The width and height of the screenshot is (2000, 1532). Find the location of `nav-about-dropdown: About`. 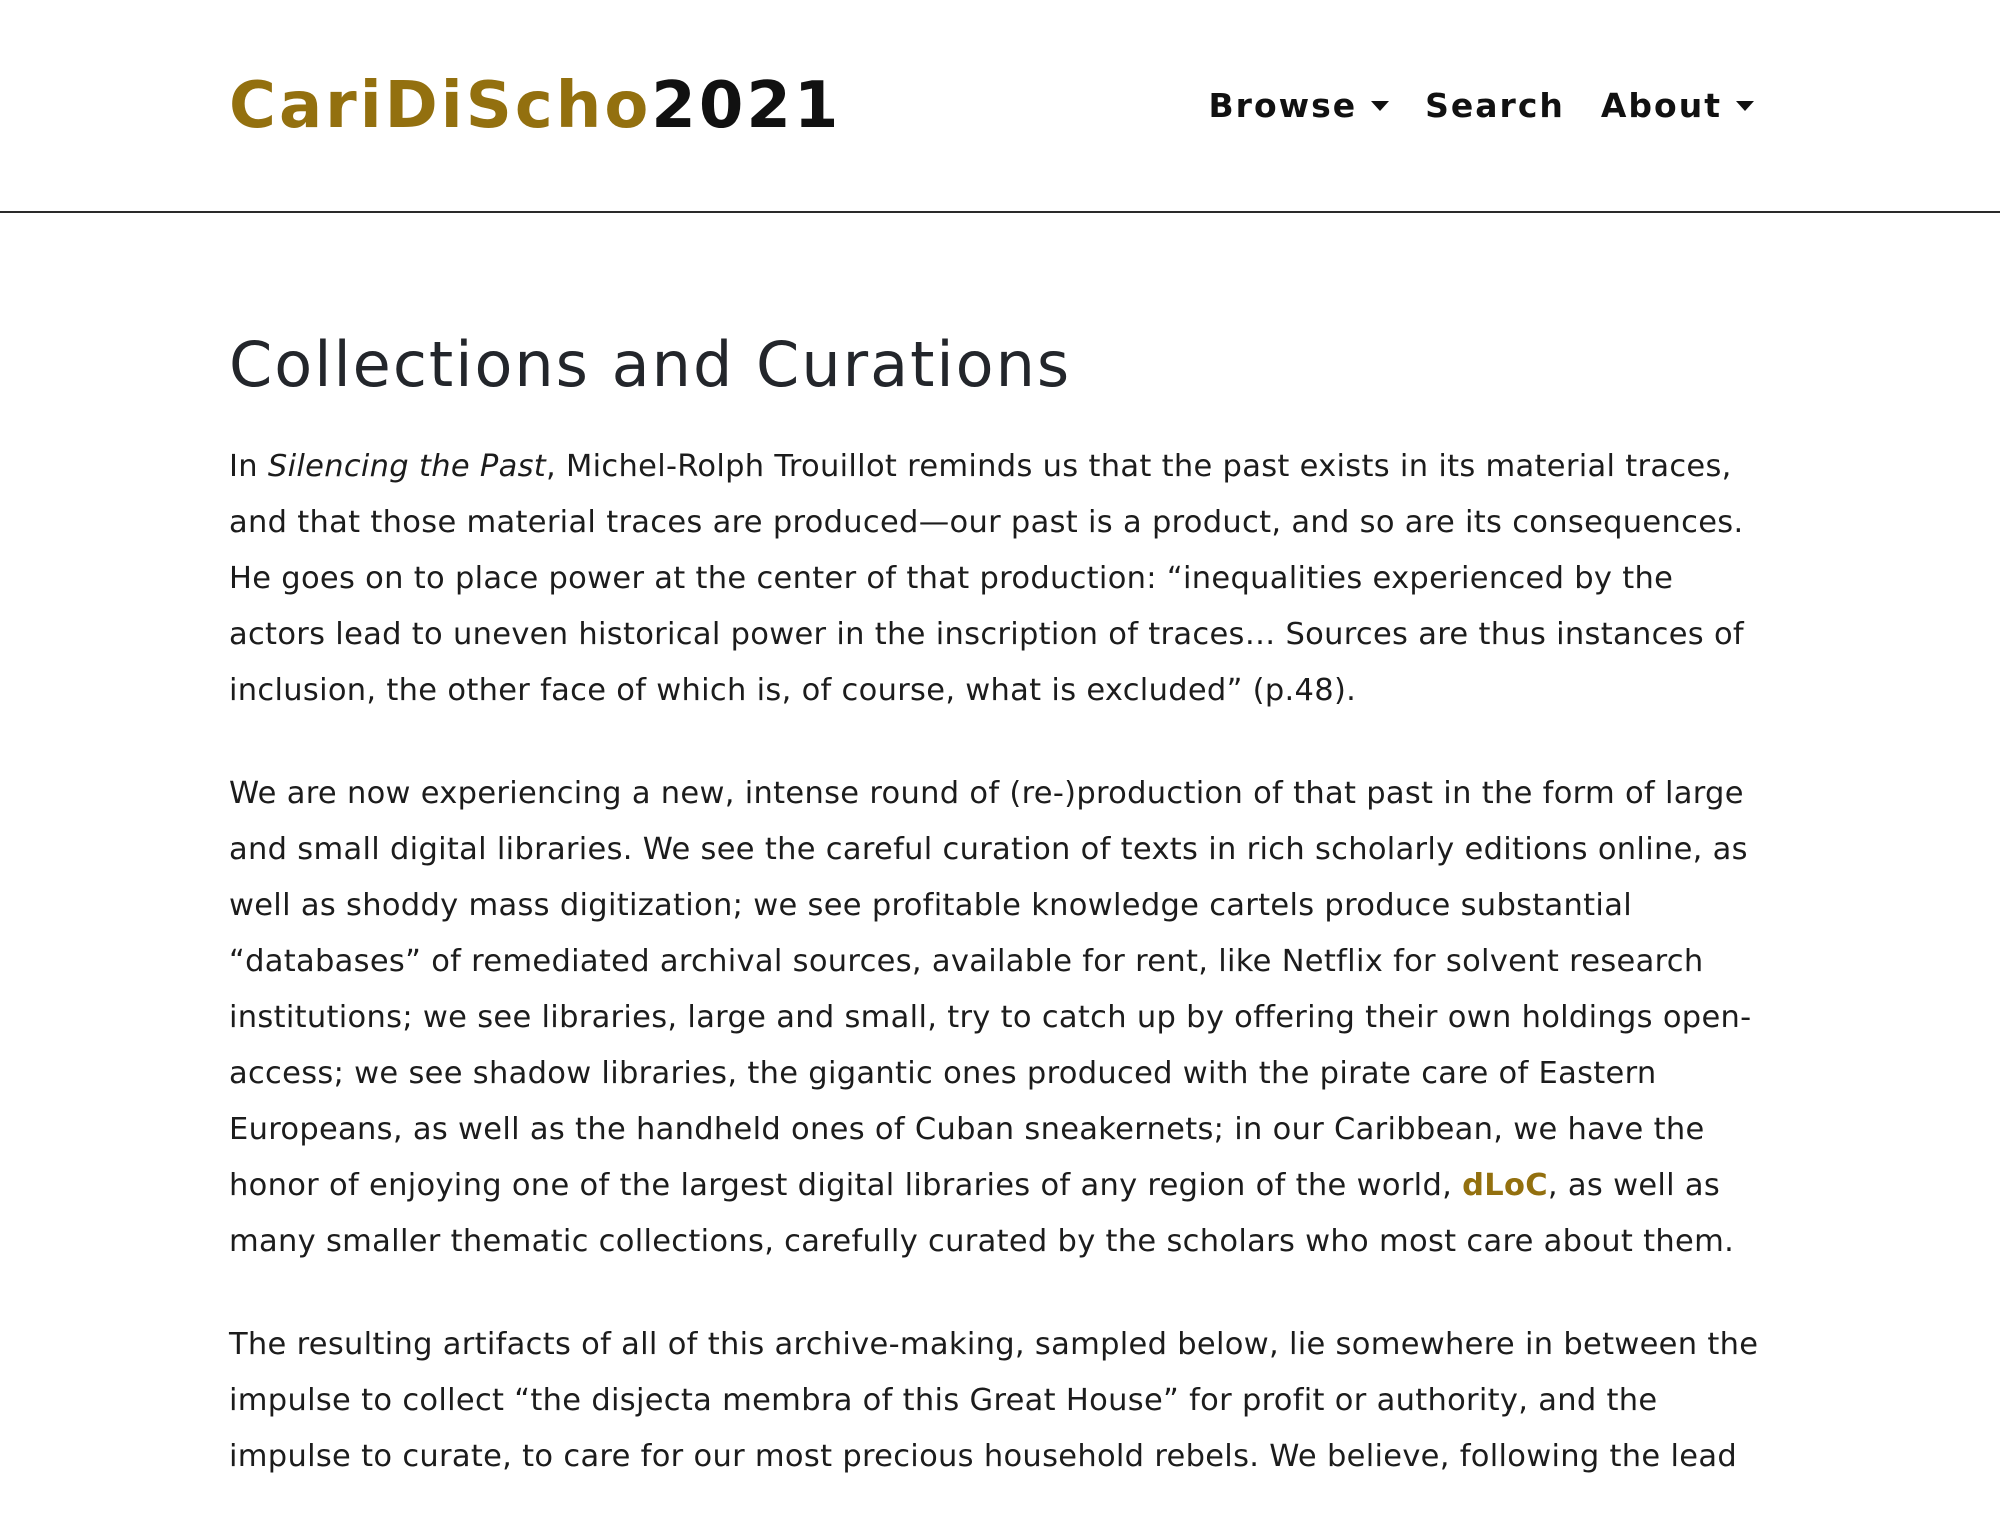

nav-about-dropdown: About is located at coordinates (1677, 106).